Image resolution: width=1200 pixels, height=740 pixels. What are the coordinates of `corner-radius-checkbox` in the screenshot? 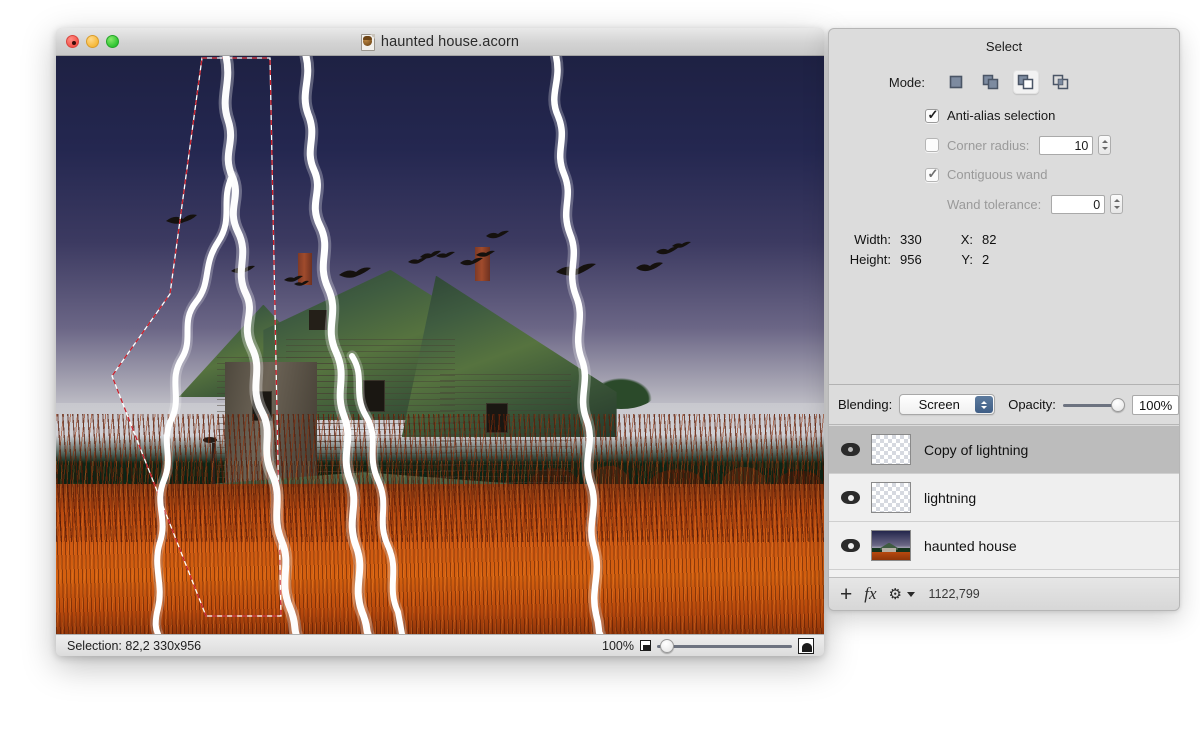 It's located at (932, 145).